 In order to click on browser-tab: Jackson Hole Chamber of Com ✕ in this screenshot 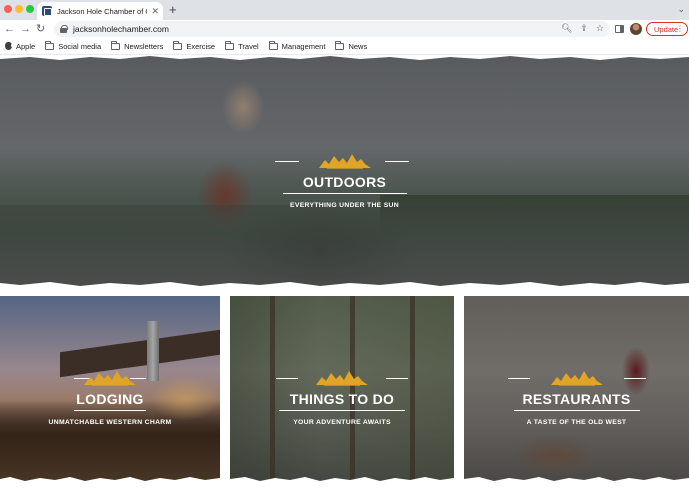, I will do `click(100, 11)`.